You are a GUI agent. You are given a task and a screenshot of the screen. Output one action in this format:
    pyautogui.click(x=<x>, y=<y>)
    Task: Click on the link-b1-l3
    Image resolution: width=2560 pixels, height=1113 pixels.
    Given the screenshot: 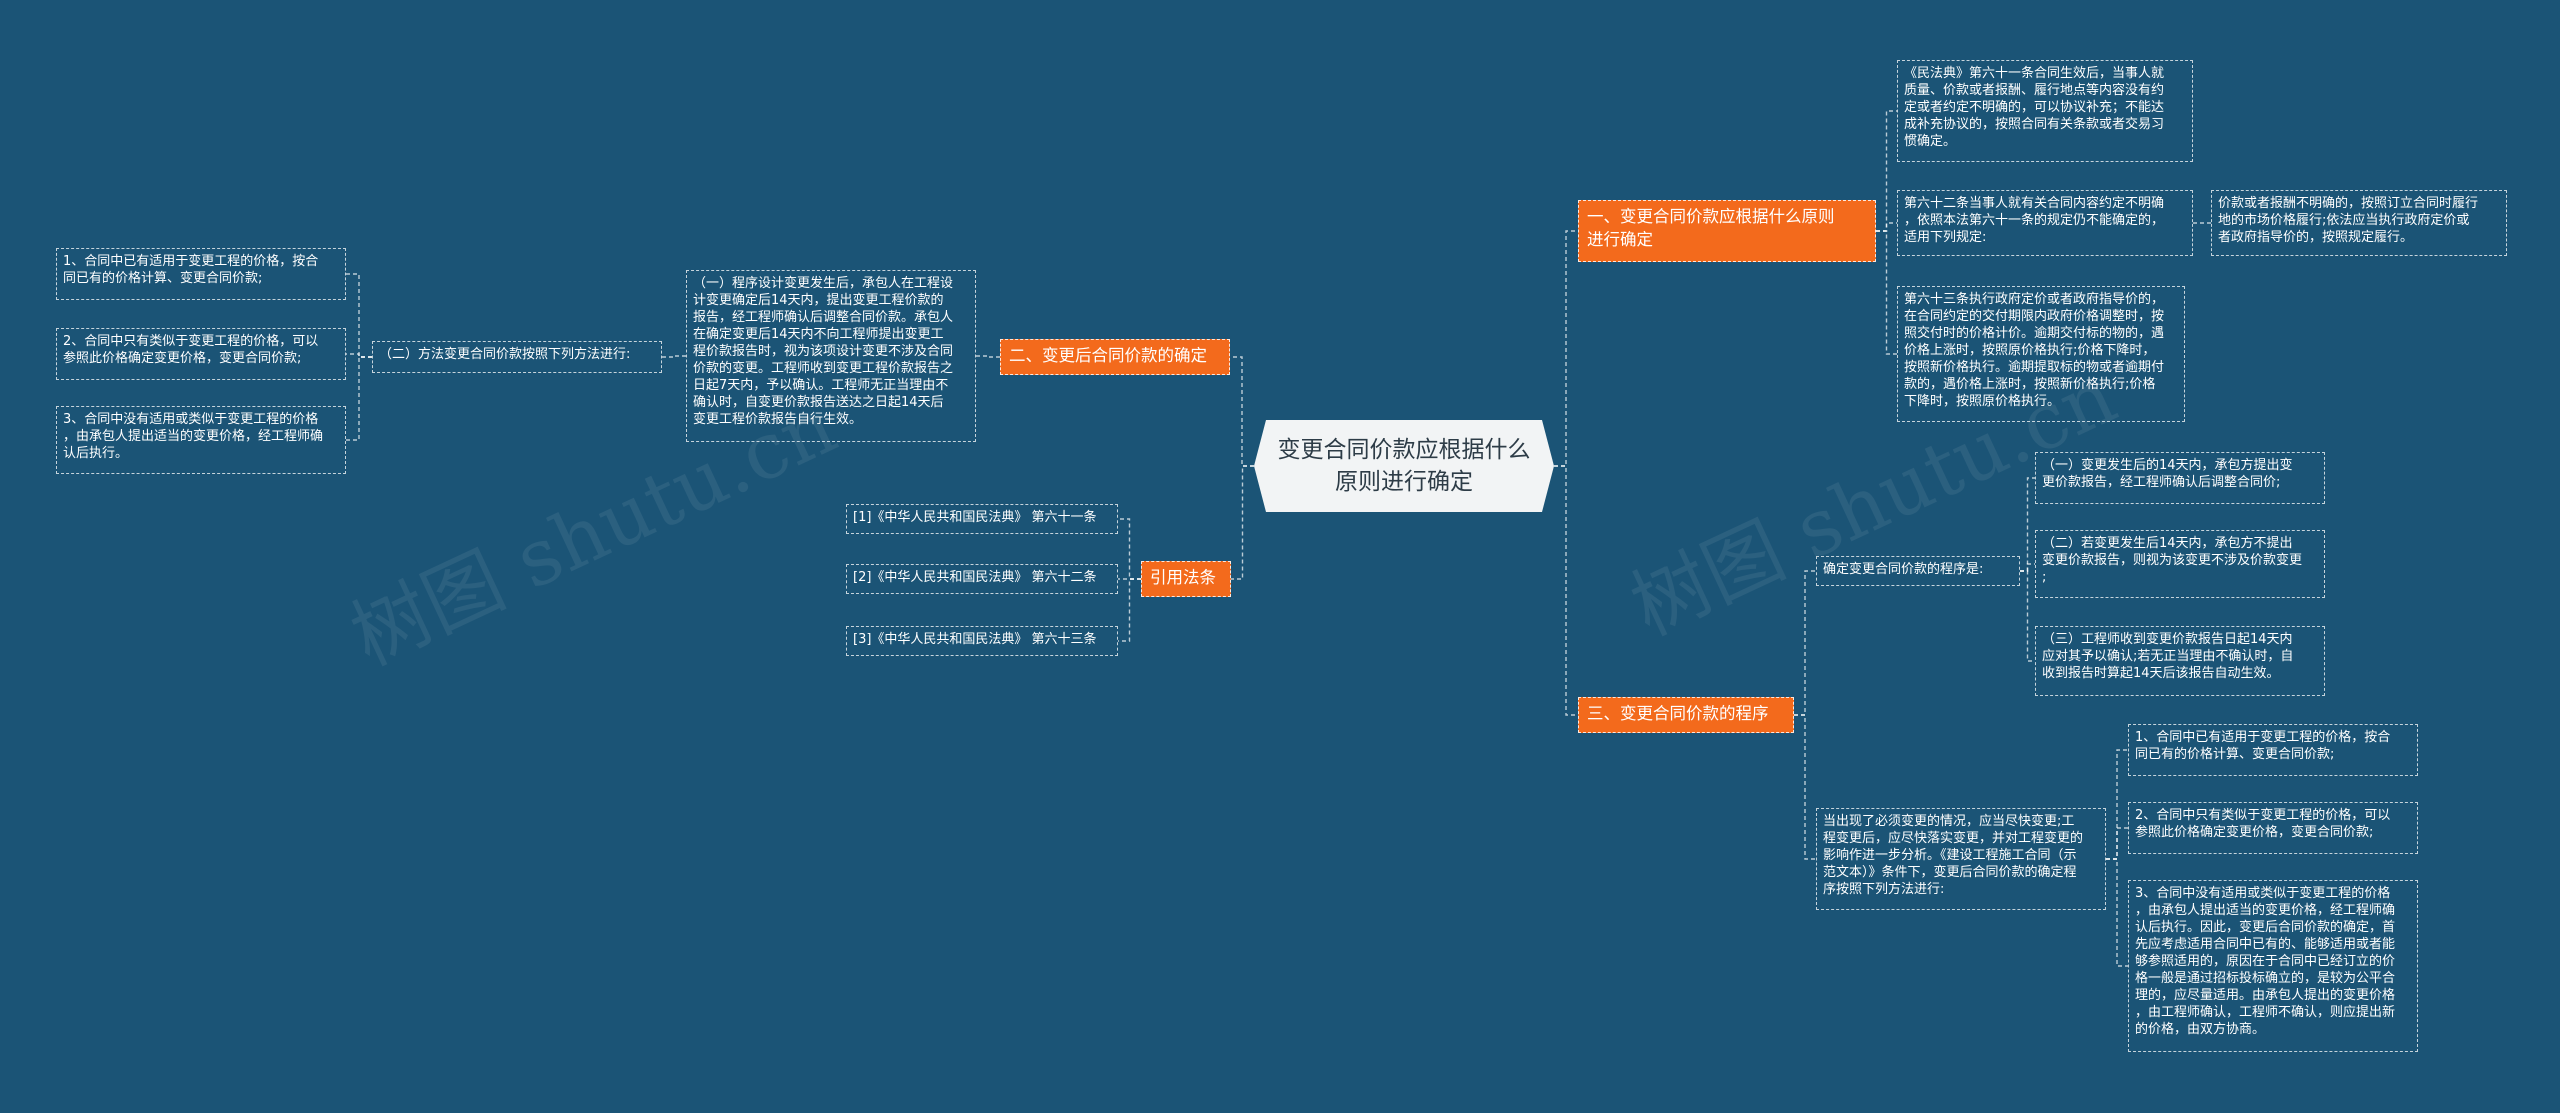 What is the action you would take?
    pyautogui.click(x=1886, y=292)
    